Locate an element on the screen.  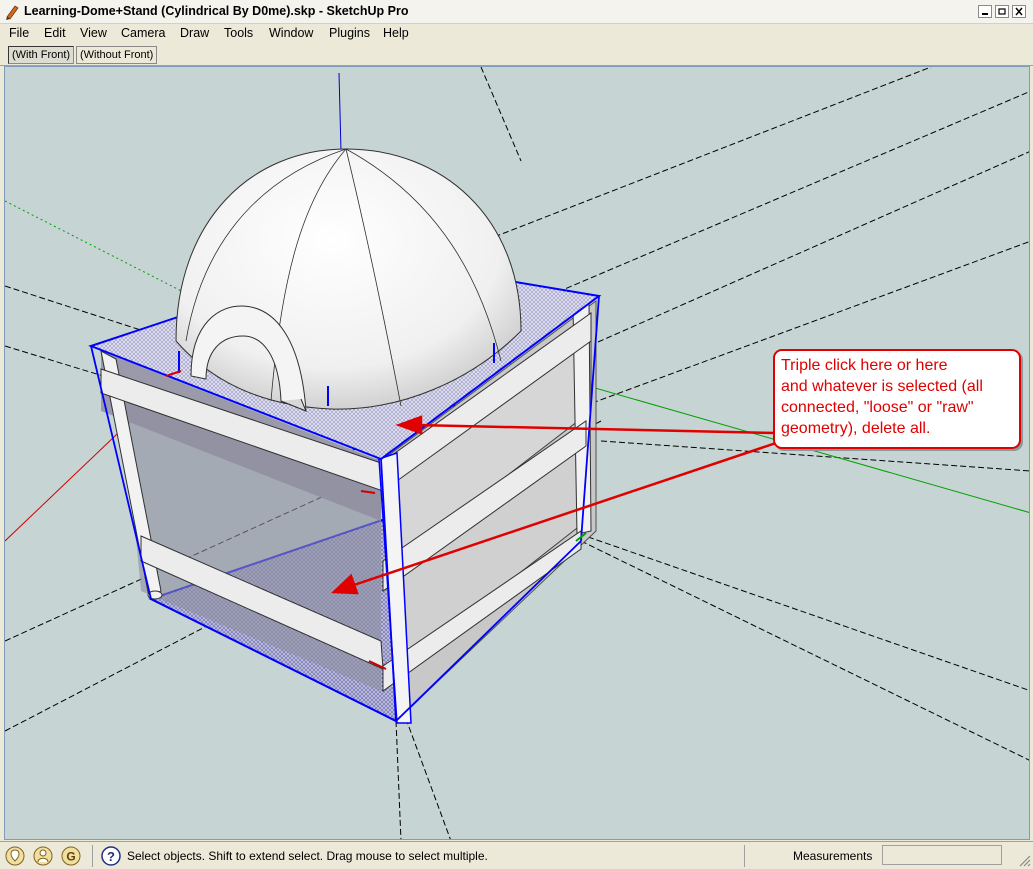
minimize-icon is located at coordinates (985, 14).